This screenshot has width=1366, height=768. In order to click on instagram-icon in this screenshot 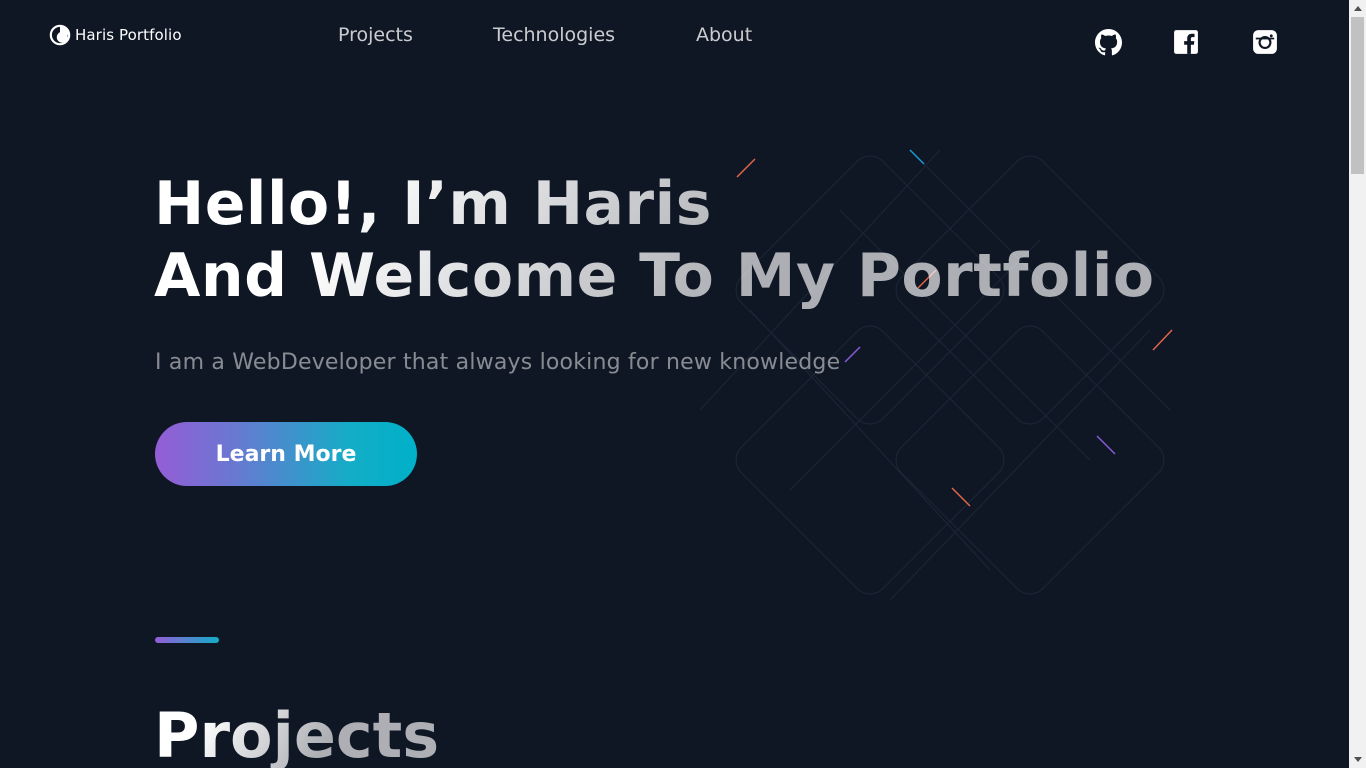, I will do `click(1265, 42)`.